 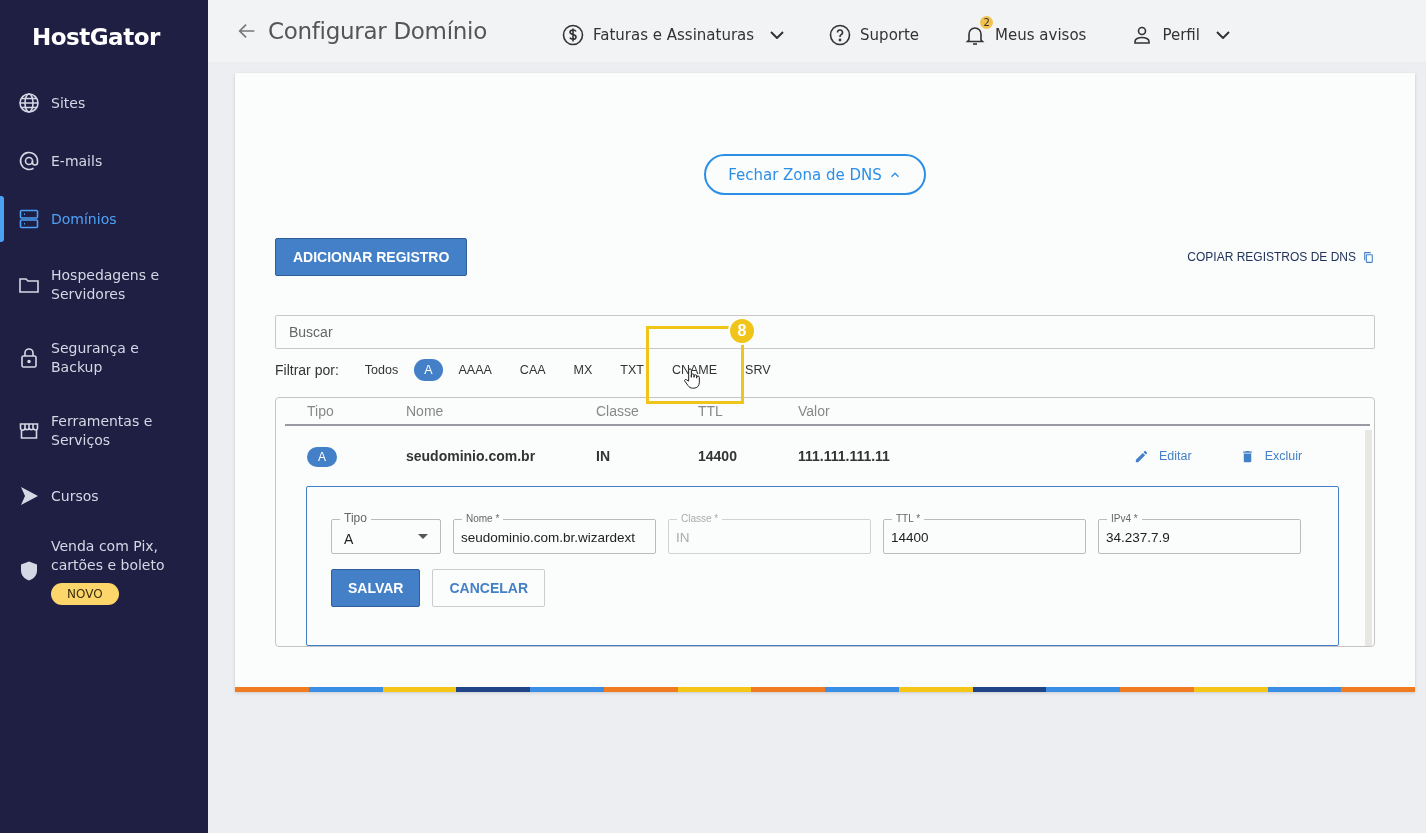 What do you see at coordinates (376, 588) in the screenshot?
I see `save-button: SALVAR` at bounding box center [376, 588].